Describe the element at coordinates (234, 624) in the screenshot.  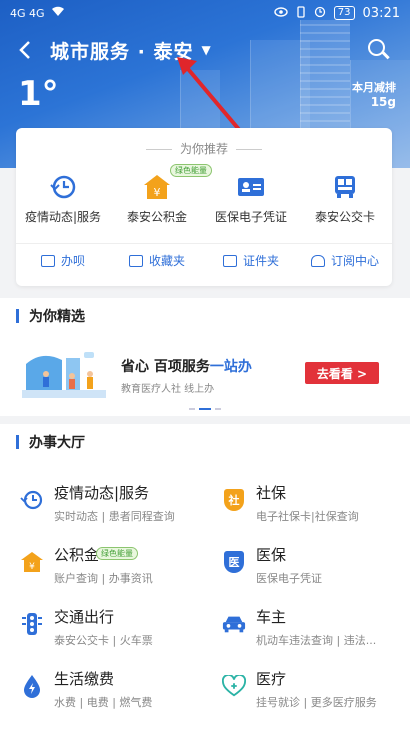
I see `car-icon` at that location.